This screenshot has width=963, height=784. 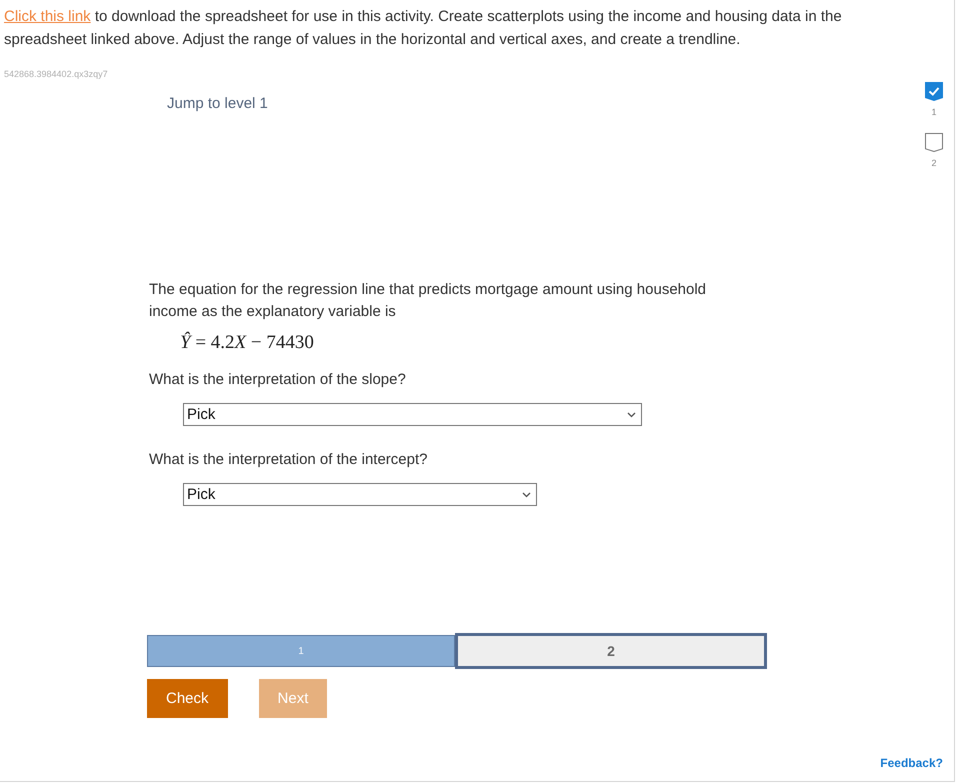 I want to click on level-tab: 1, so click(x=301, y=651).